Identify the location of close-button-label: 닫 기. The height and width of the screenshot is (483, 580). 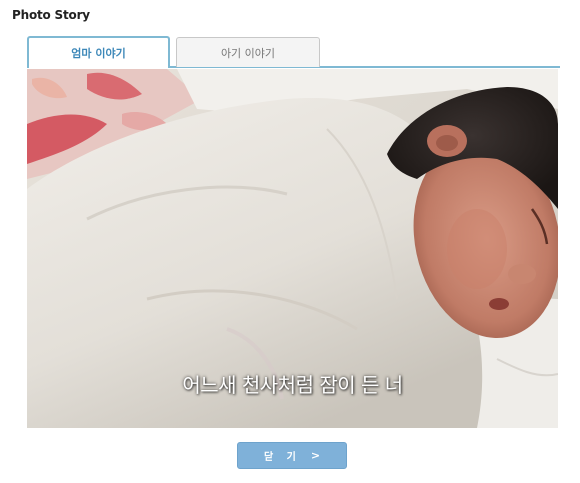
(282, 457).